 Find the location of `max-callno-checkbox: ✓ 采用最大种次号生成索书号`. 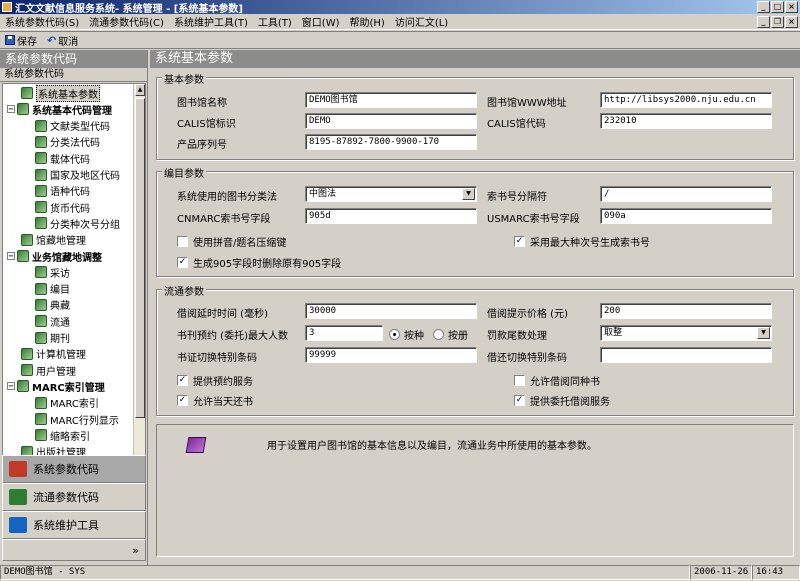

max-callno-checkbox: ✓ 采用最大种次号生成索书号 is located at coordinates (582, 241).